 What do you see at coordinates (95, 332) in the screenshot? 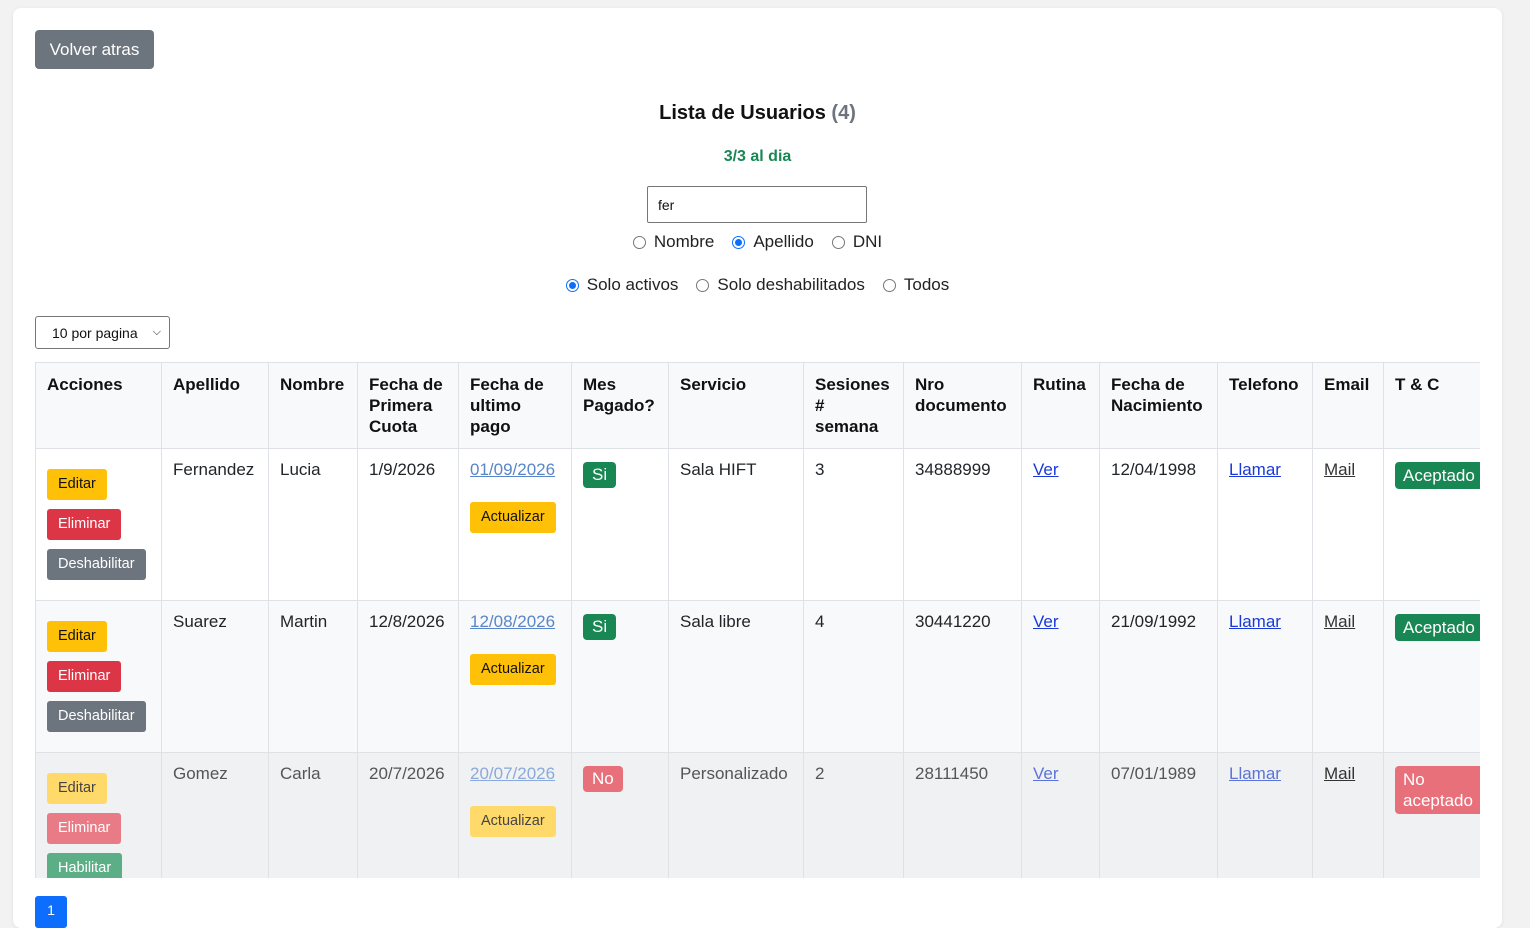
I see `page-size-value: 10 por pagina` at bounding box center [95, 332].